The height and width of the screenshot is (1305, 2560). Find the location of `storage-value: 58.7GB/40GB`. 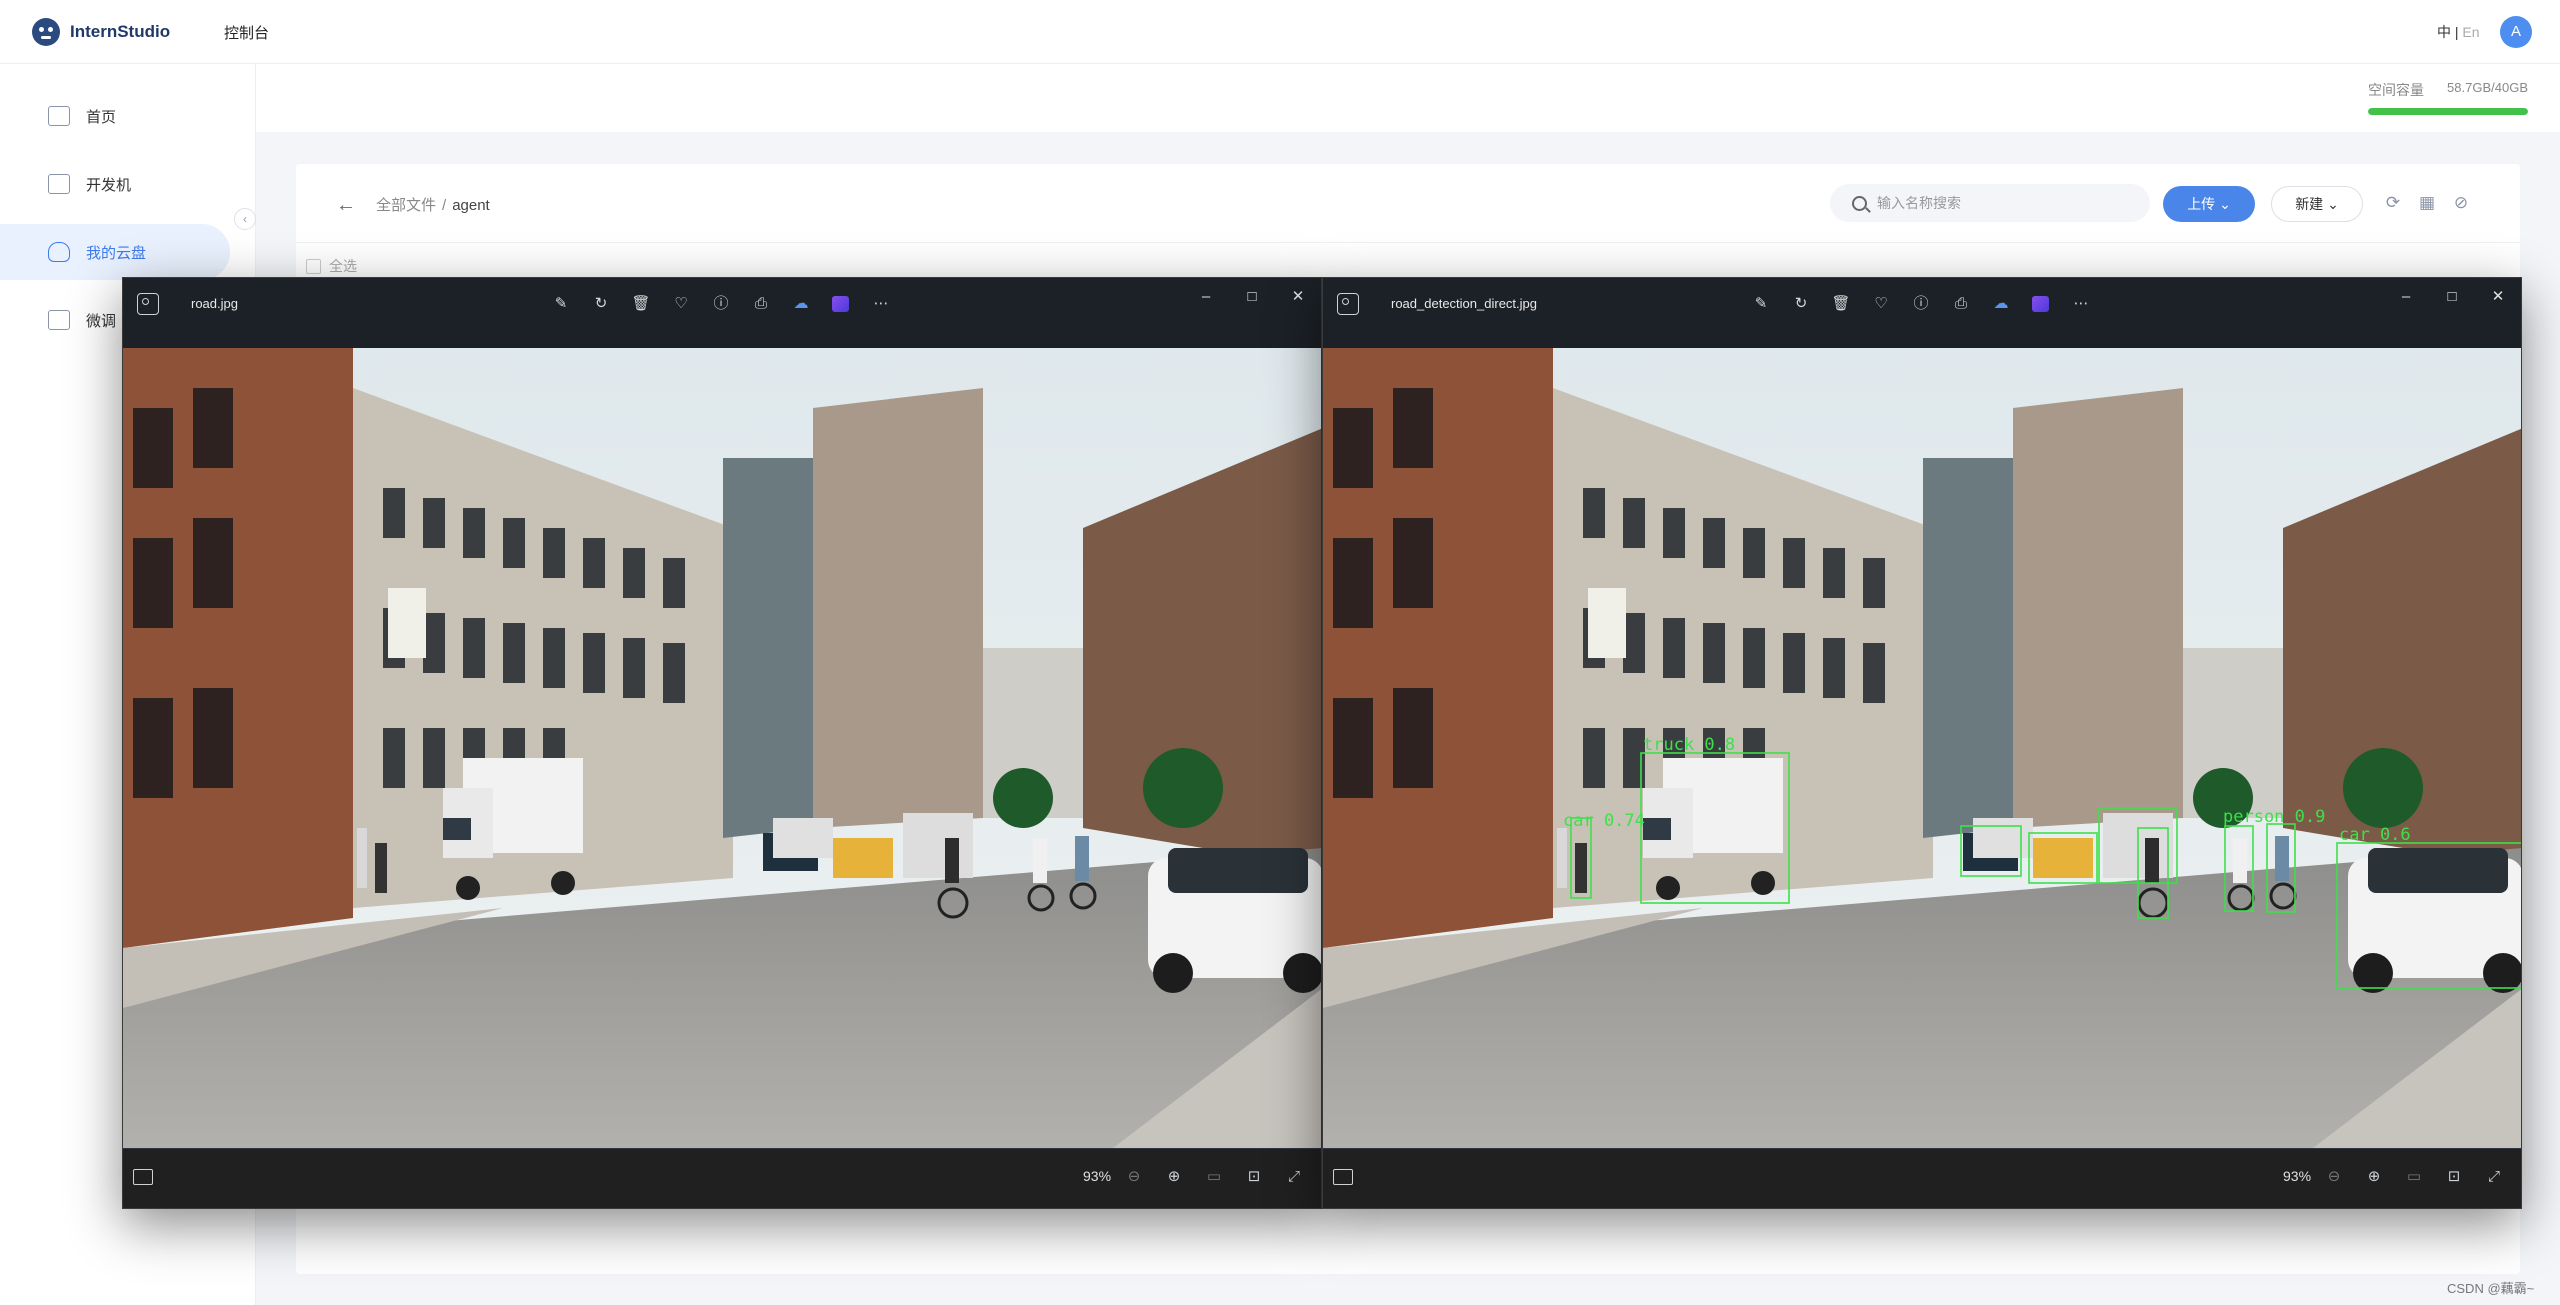

storage-value: 58.7GB/40GB is located at coordinates (2487, 87).